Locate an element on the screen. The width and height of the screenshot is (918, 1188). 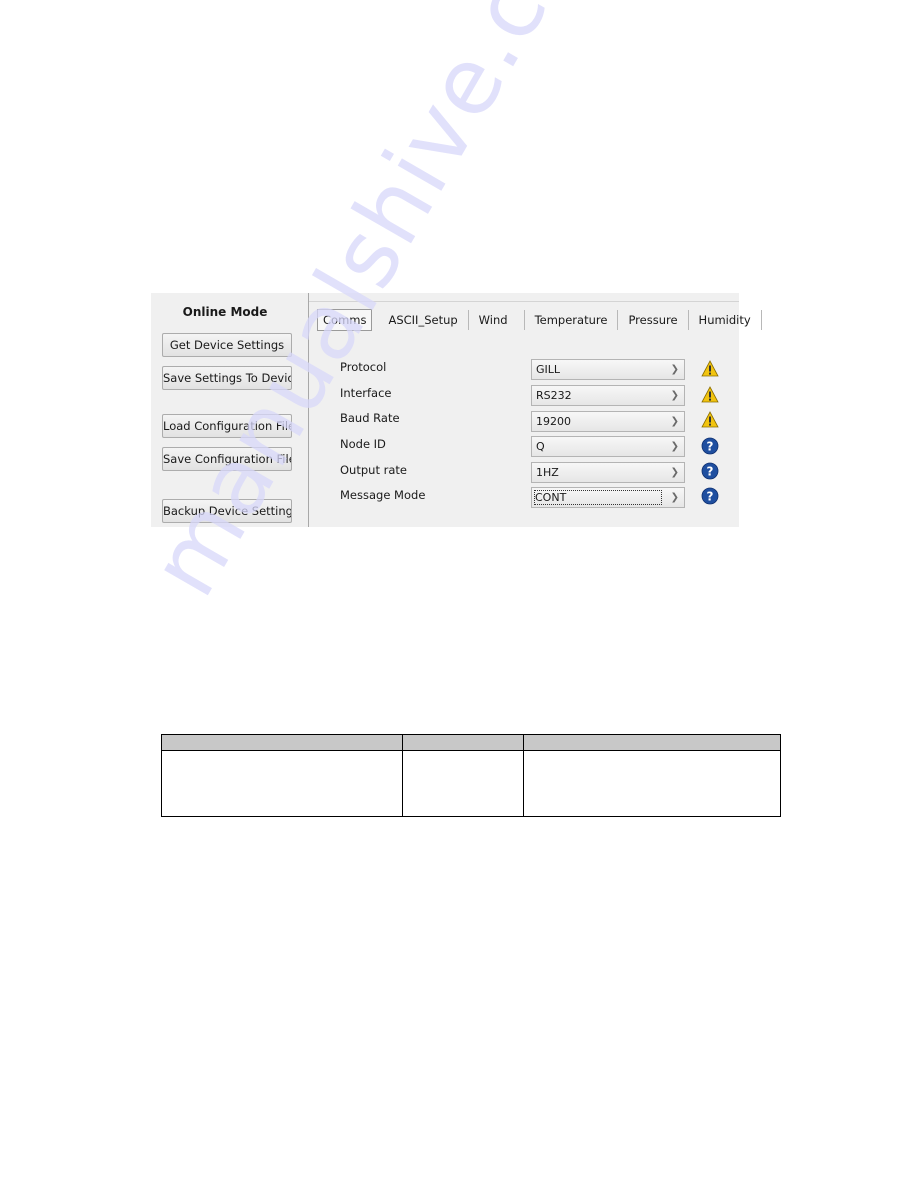
node-id-select: Q ❯ is located at coordinates (608, 446).